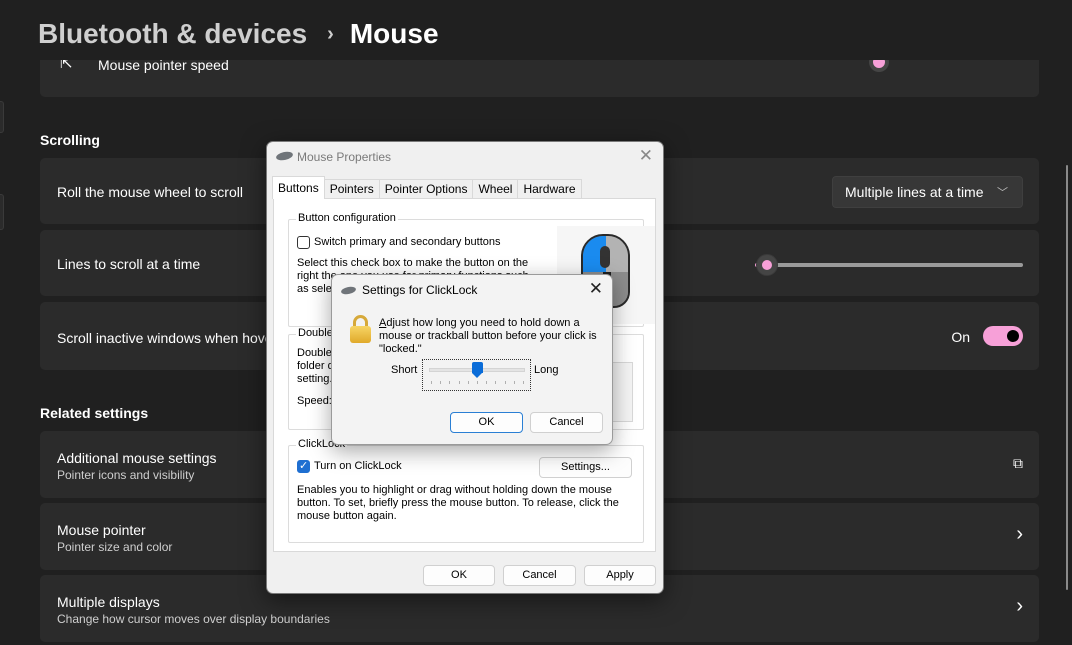 The width and height of the screenshot is (1072, 645). What do you see at coordinates (129, 264) in the screenshot?
I see `row-label: Lines to scroll at a time` at bounding box center [129, 264].